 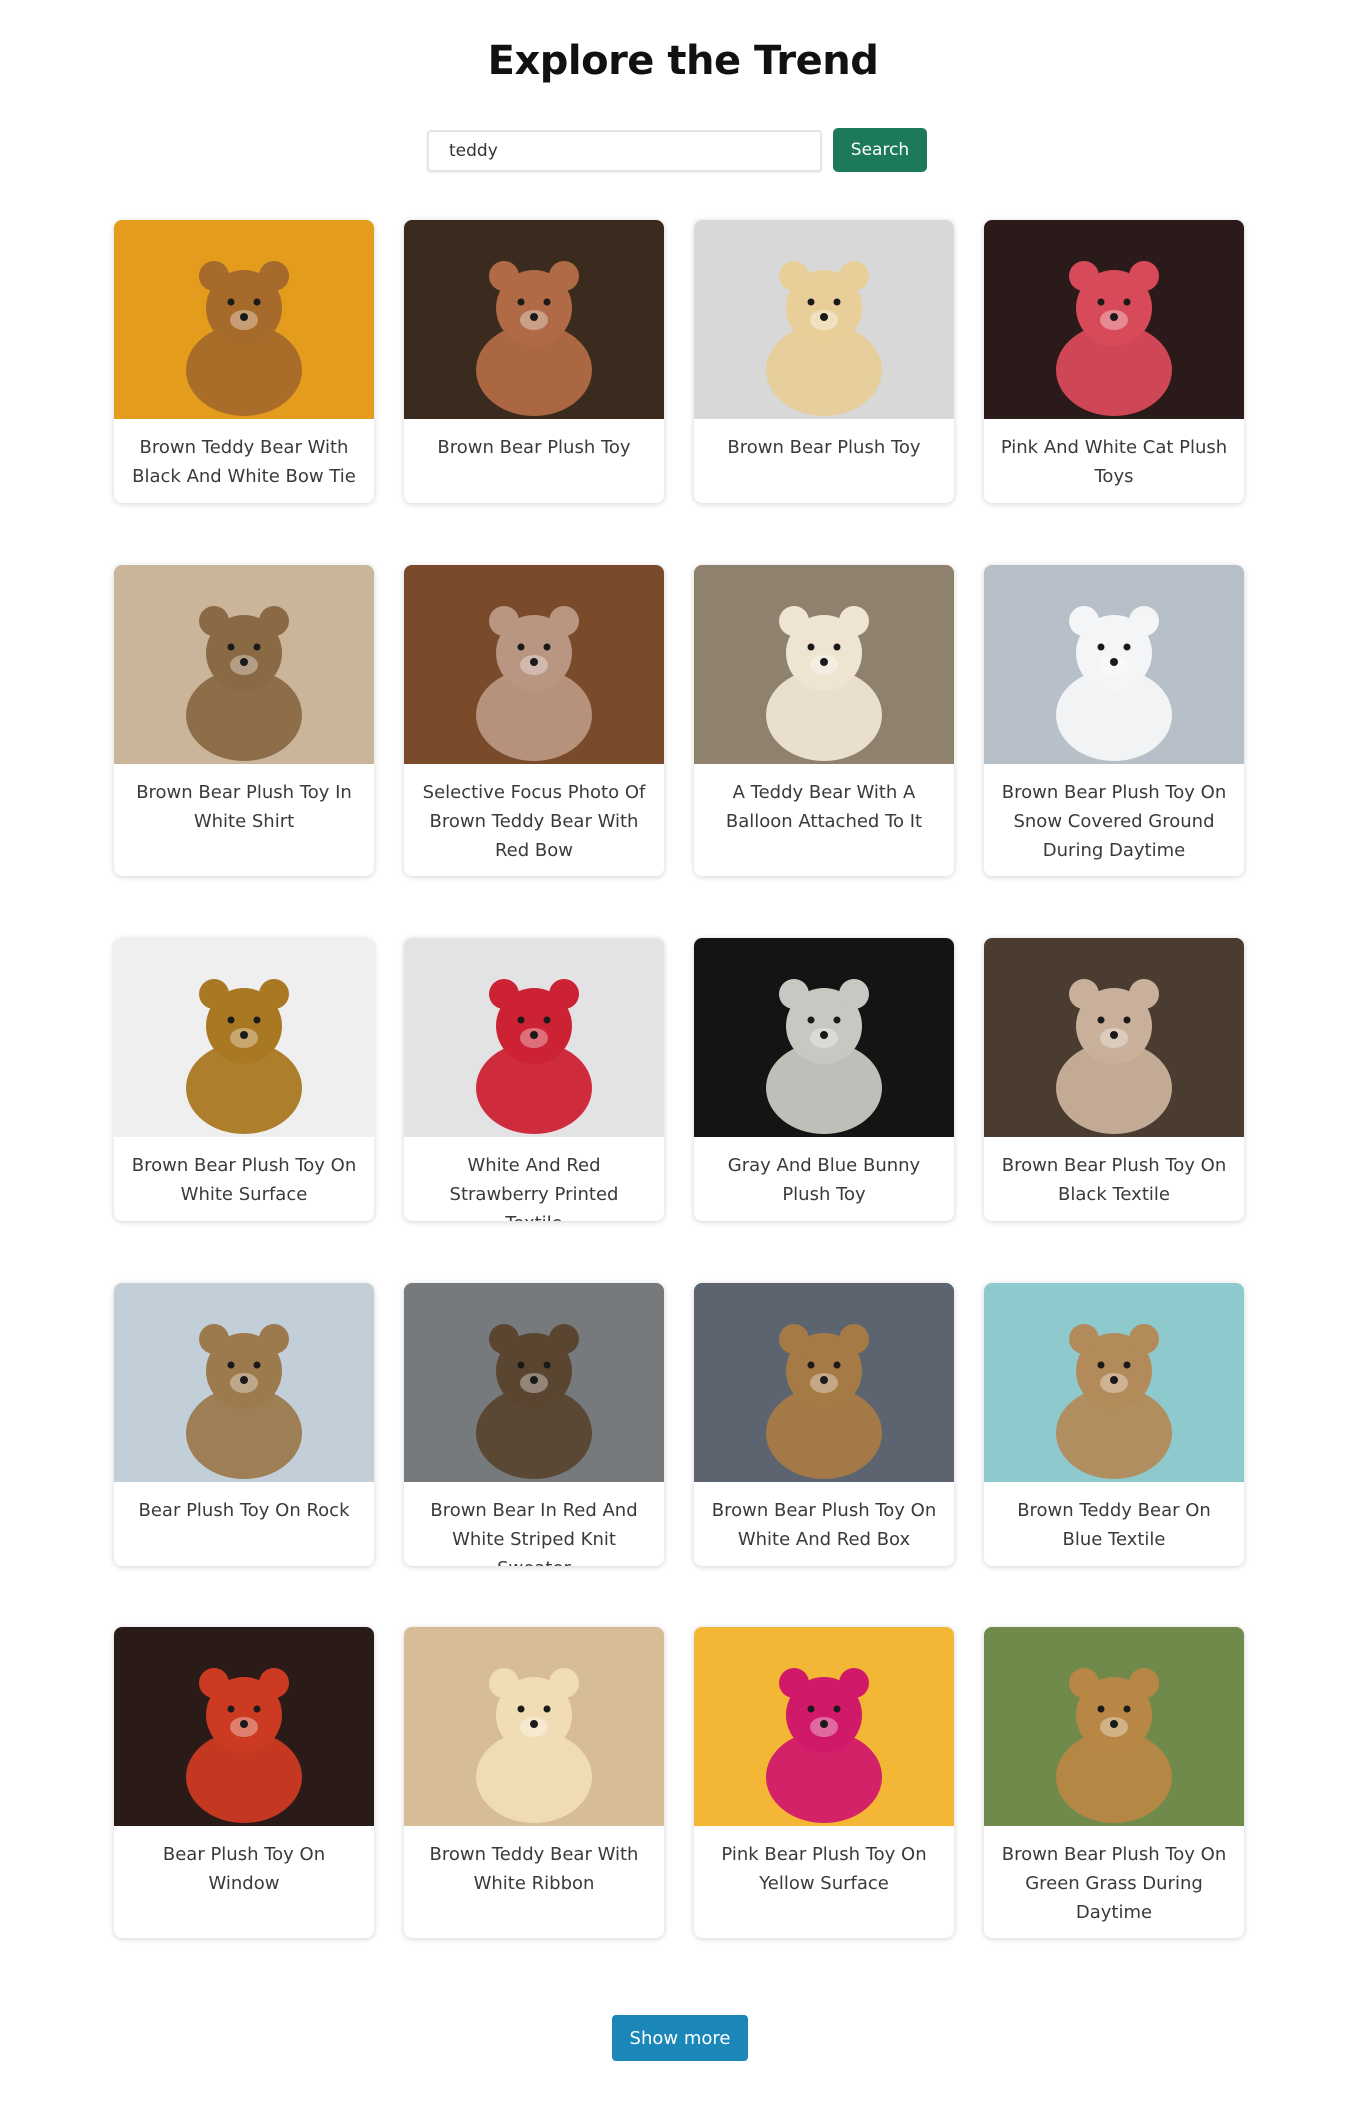 I want to click on show-more-button: Show more, so click(x=680, y=2038).